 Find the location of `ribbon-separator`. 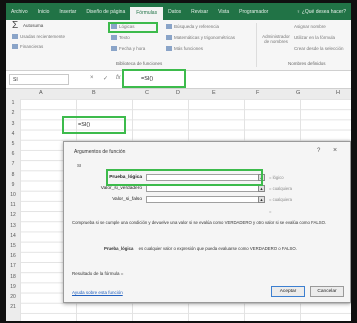

ribbon-separator is located at coordinates (256, 45).